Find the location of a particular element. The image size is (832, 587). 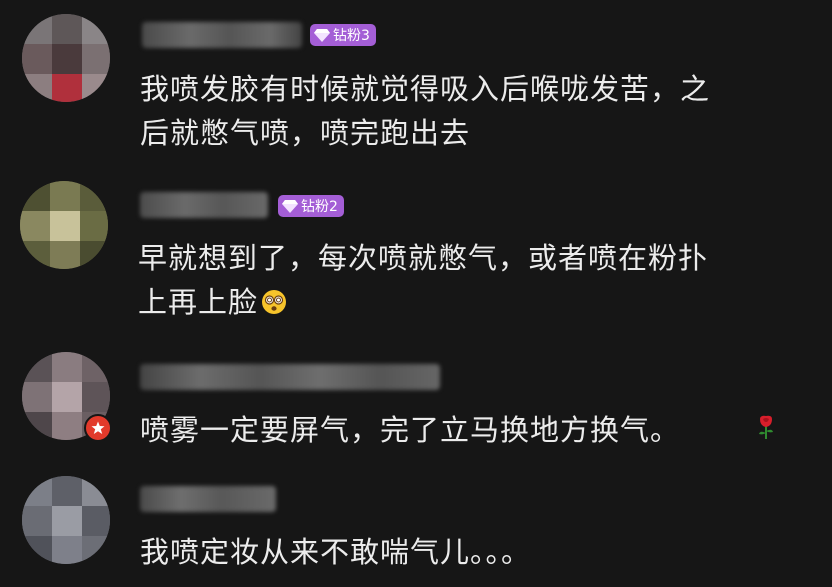

username-blurred is located at coordinates (208, 499).